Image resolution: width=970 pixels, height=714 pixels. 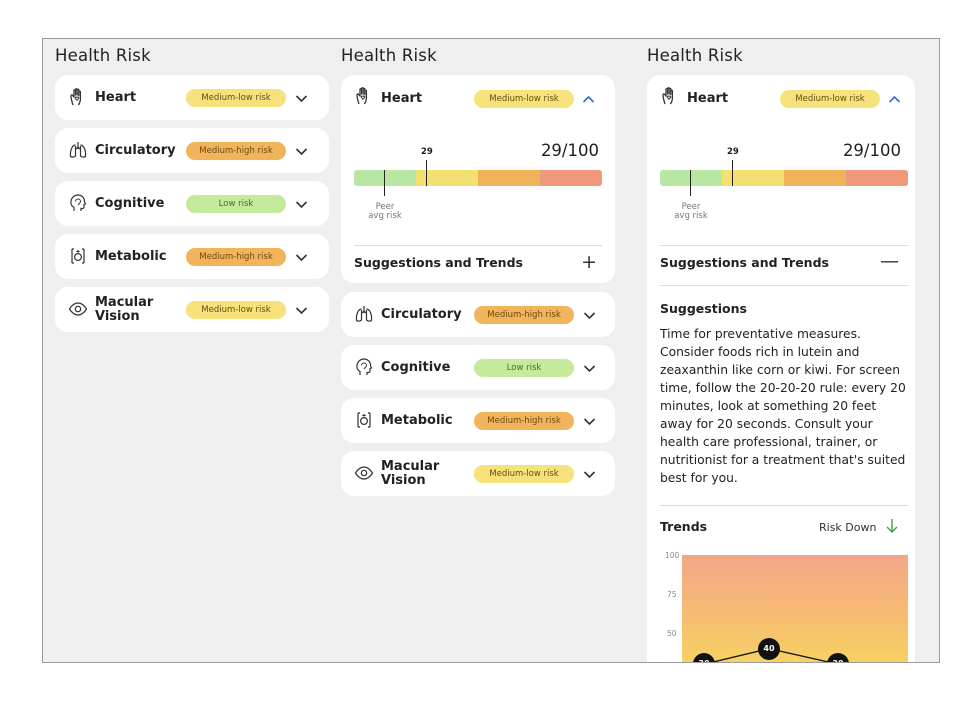 I want to click on trends-title: Trends, so click(x=684, y=526).